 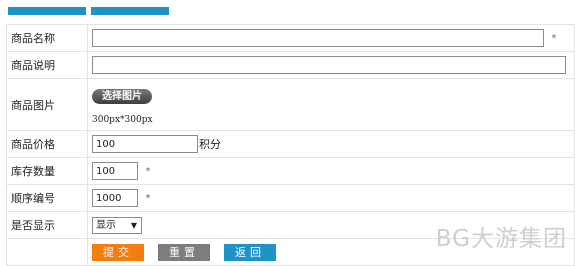 I want to click on image-size-hint: 300px*300px, so click(x=122, y=120).